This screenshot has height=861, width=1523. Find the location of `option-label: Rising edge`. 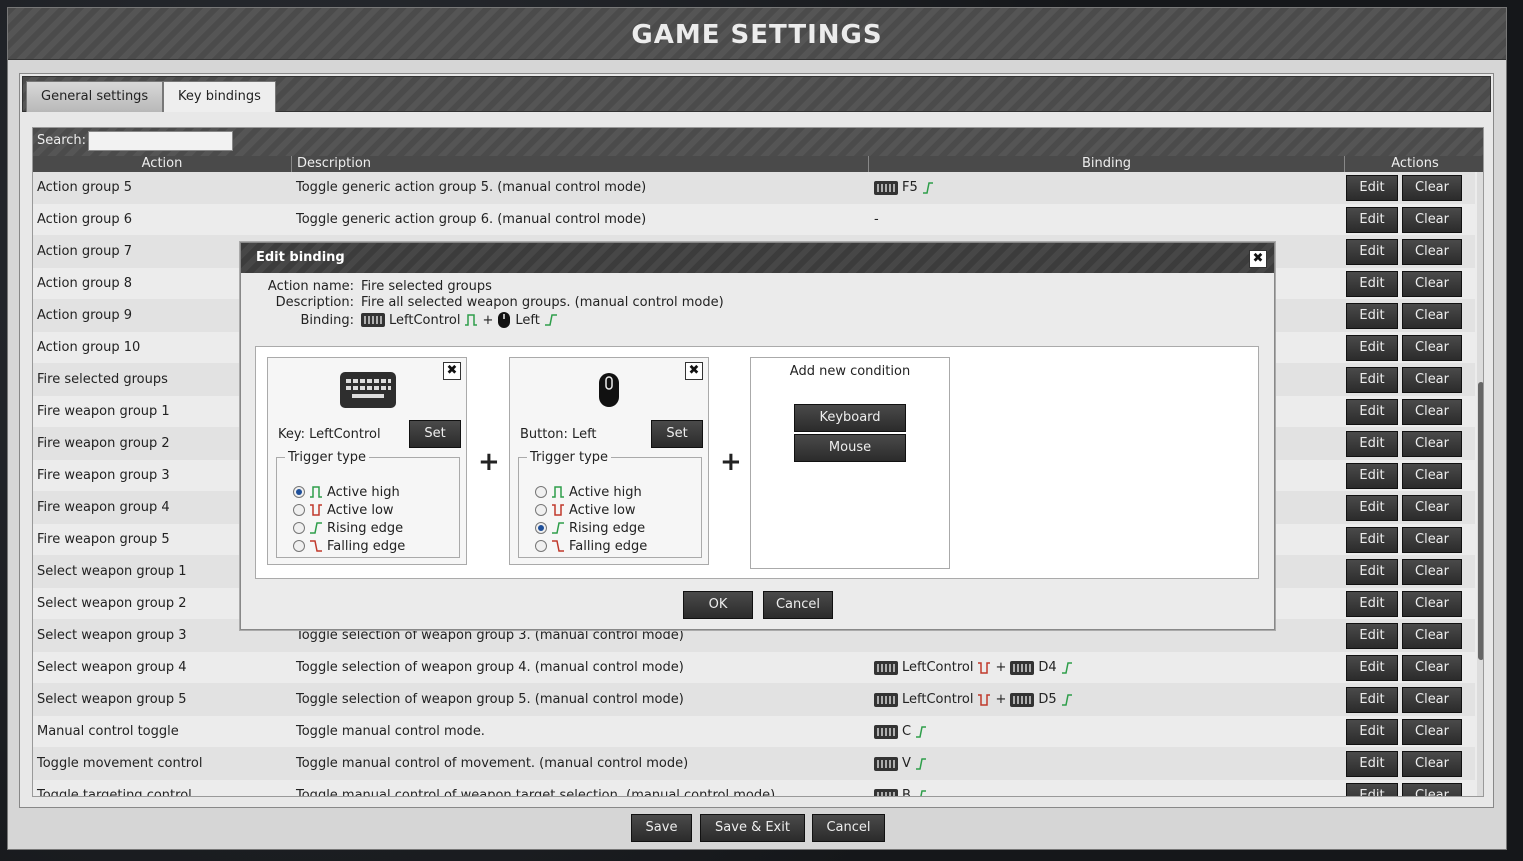

option-label: Rising edge is located at coordinates (365, 528).